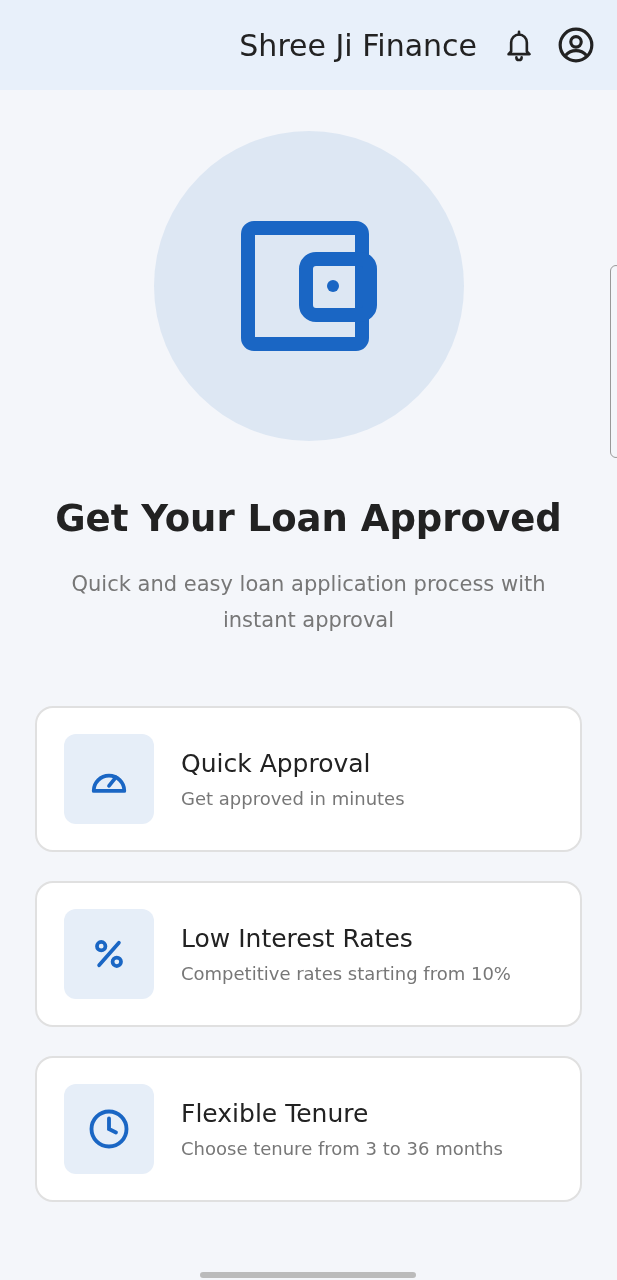 The height and width of the screenshot is (1280, 617). I want to click on app-title: Shree Ji Finance, so click(358, 45).